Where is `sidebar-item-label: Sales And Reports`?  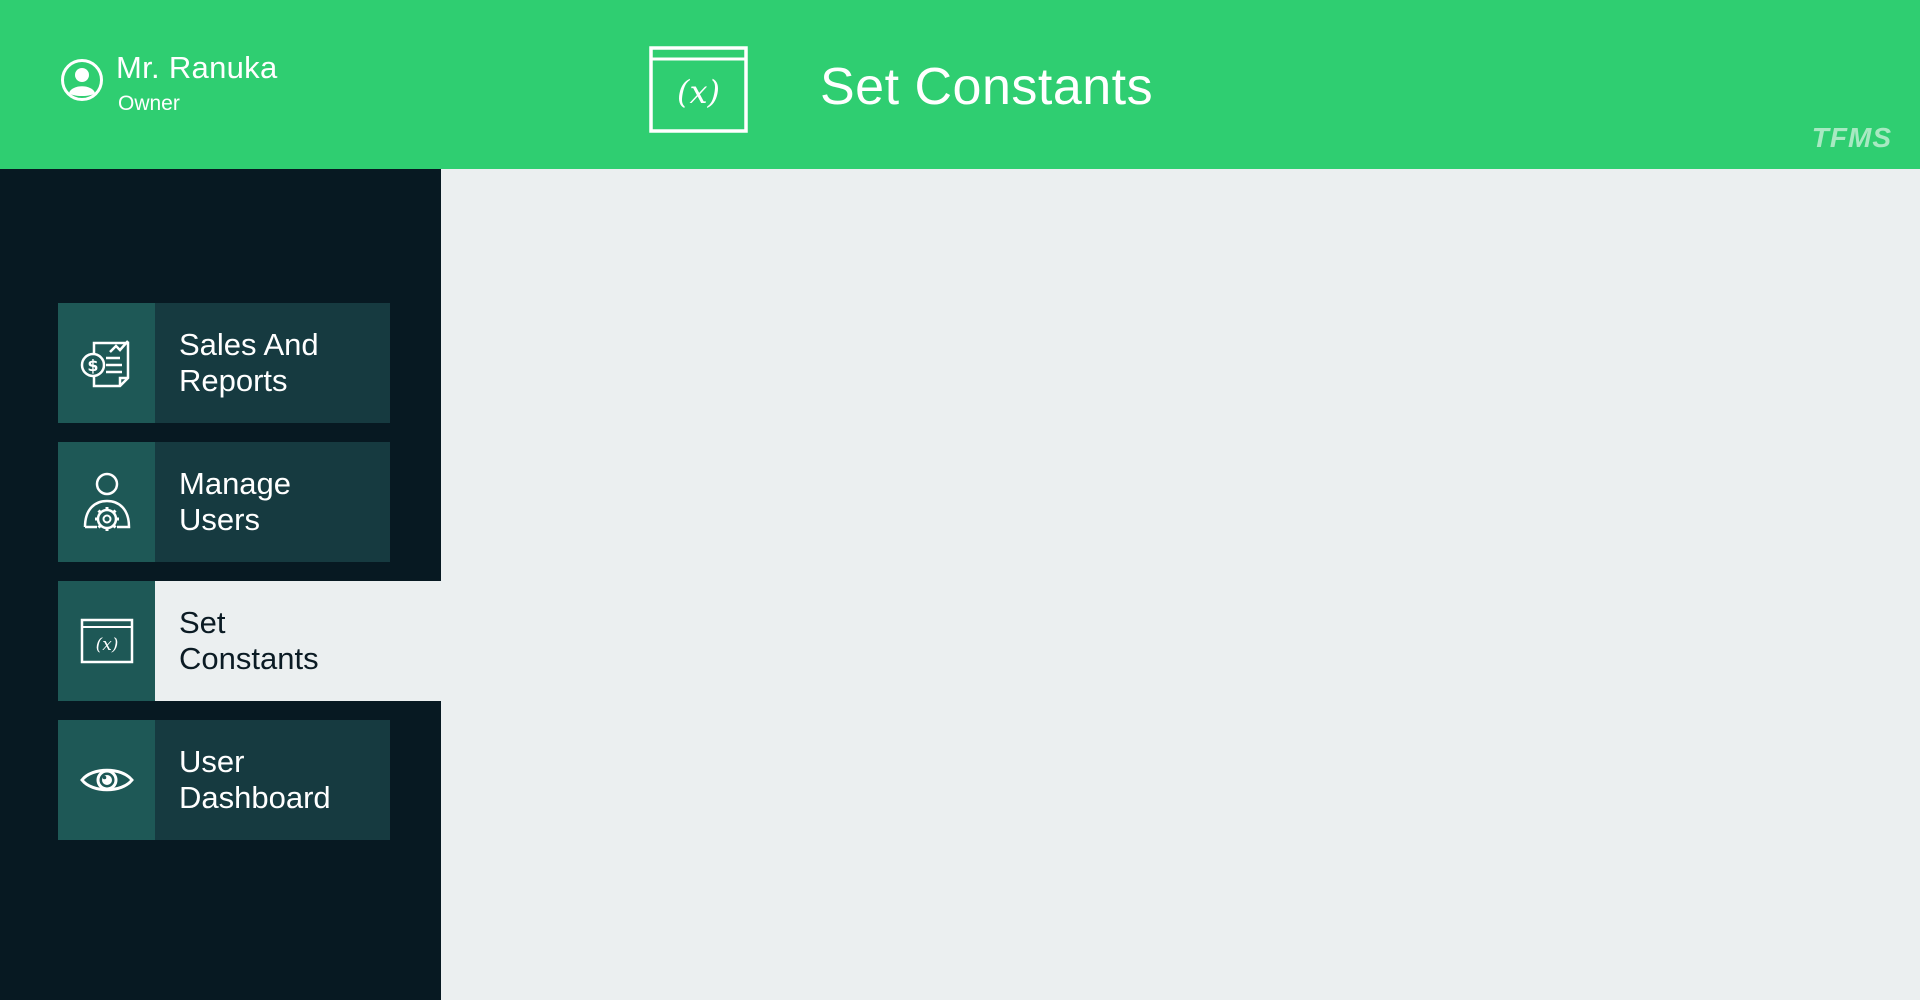
sidebar-item-label: Sales And Reports is located at coordinates (249, 362).